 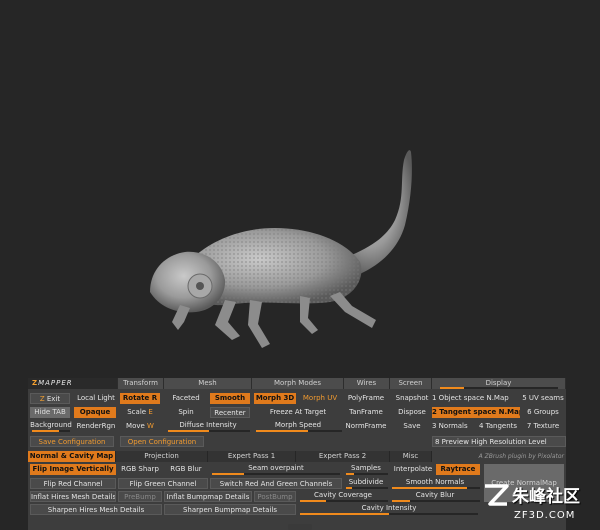 What do you see at coordinates (300, 527) in the screenshot?
I see `panel-resize-handle` at bounding box center [300, 527].